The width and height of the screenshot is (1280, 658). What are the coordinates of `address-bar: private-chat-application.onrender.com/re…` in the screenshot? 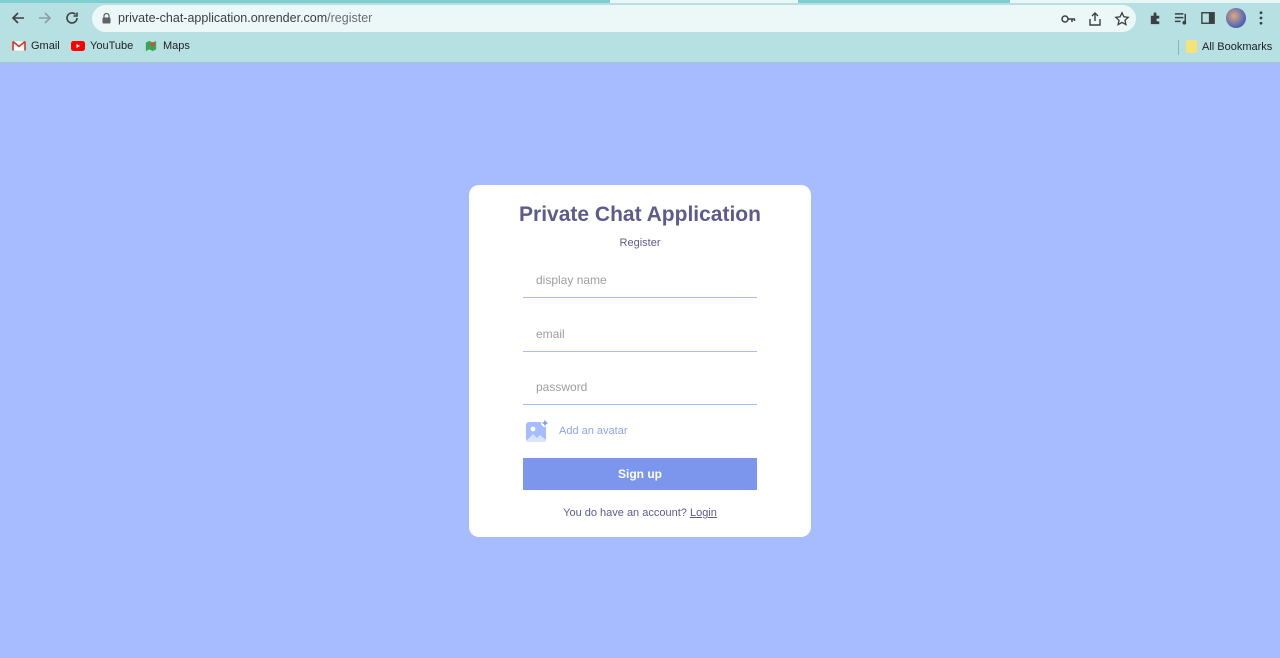 It's located at (614, 18).